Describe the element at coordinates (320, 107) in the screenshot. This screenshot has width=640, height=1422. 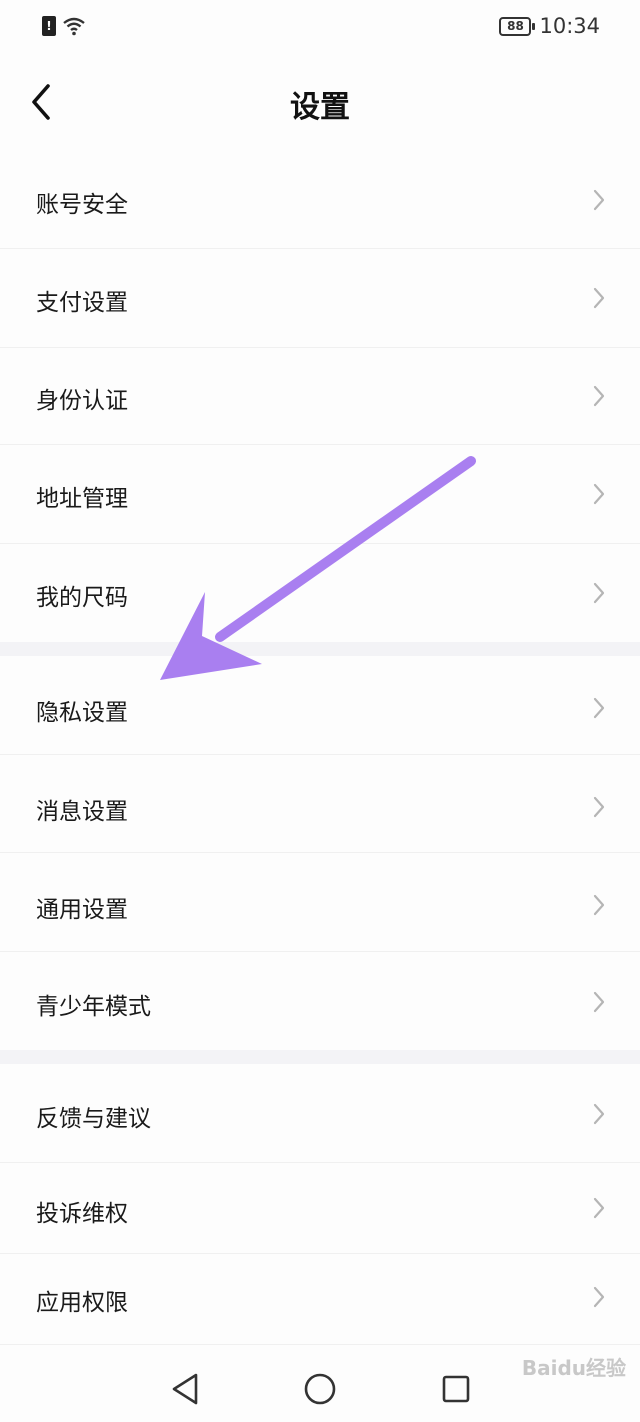
I see `page-title: 设置` at that location.